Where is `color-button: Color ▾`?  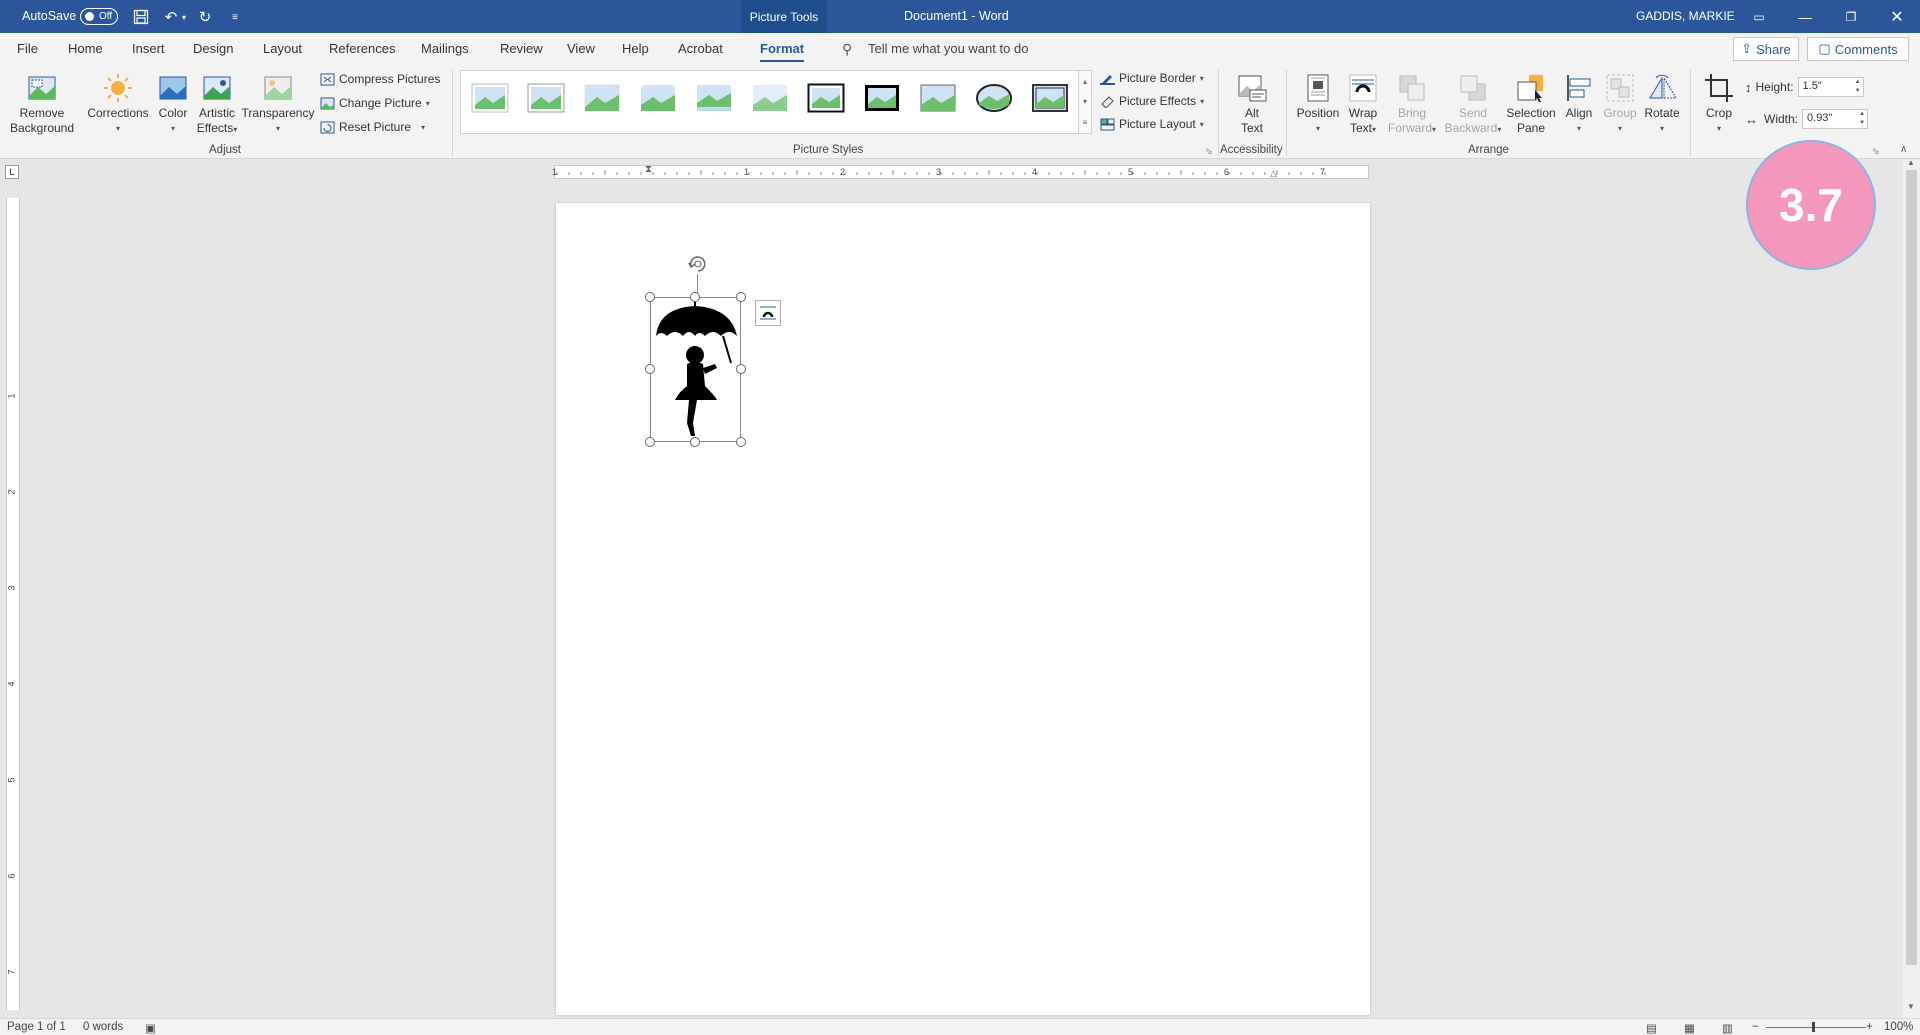
color-button: Color ▾ is located at coordinates (173, 102).